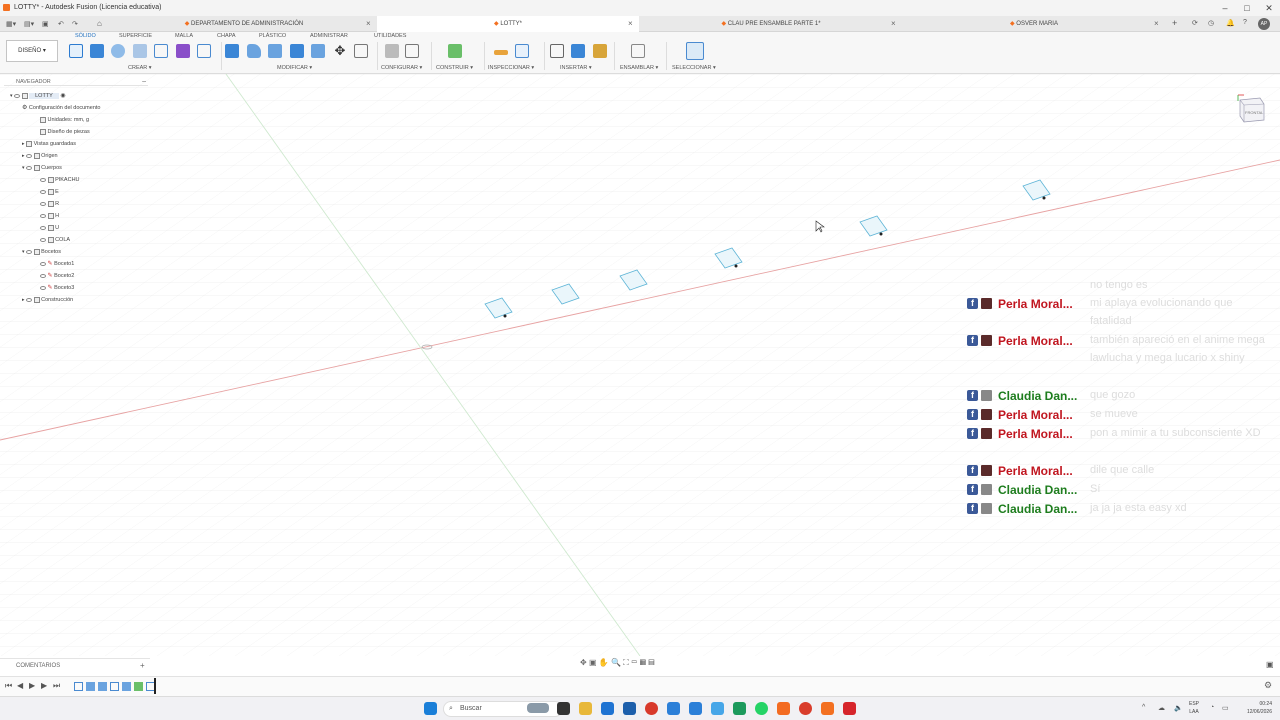  What do you see at coordinates (244, 24) in the screenshot?
I see `tab-departamento: ◆ DEPARTAMENTO DE ADMINISTRACIÓN` at bounding box center [244, 24].